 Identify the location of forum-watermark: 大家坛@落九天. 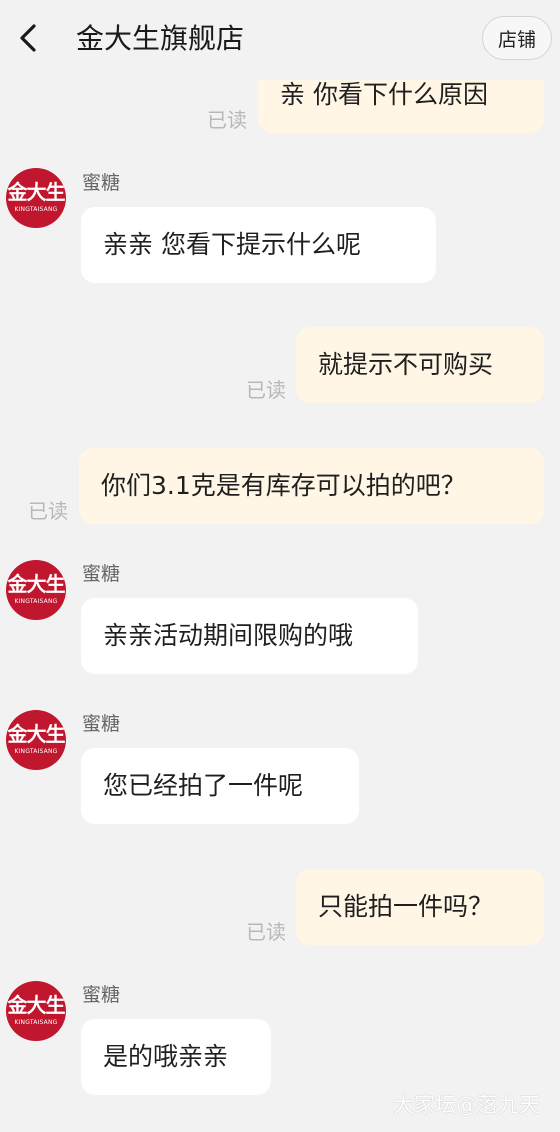
(466, 1105).